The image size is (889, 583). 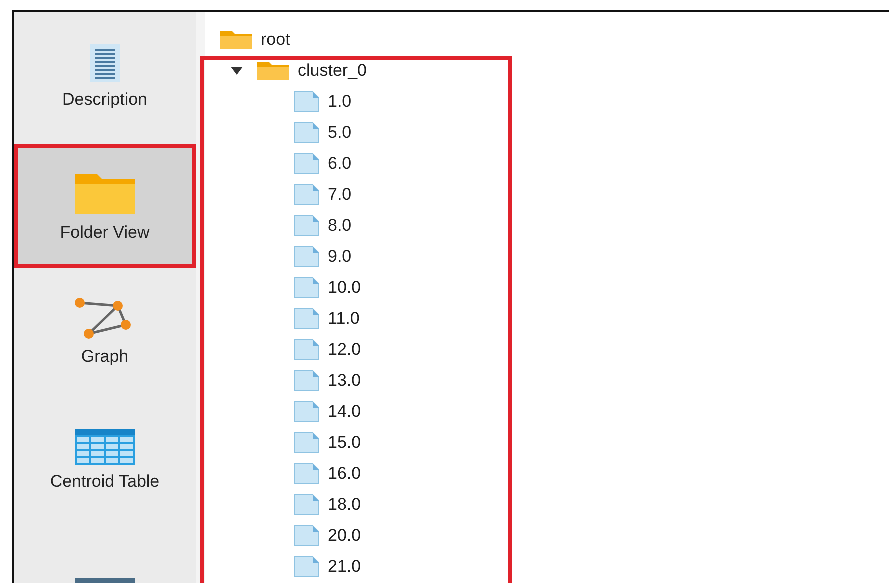 What do you see at coordinates (340, 132) in the screenshot?
I see `tree-item: 5.0` at bounding box center [340, 132].